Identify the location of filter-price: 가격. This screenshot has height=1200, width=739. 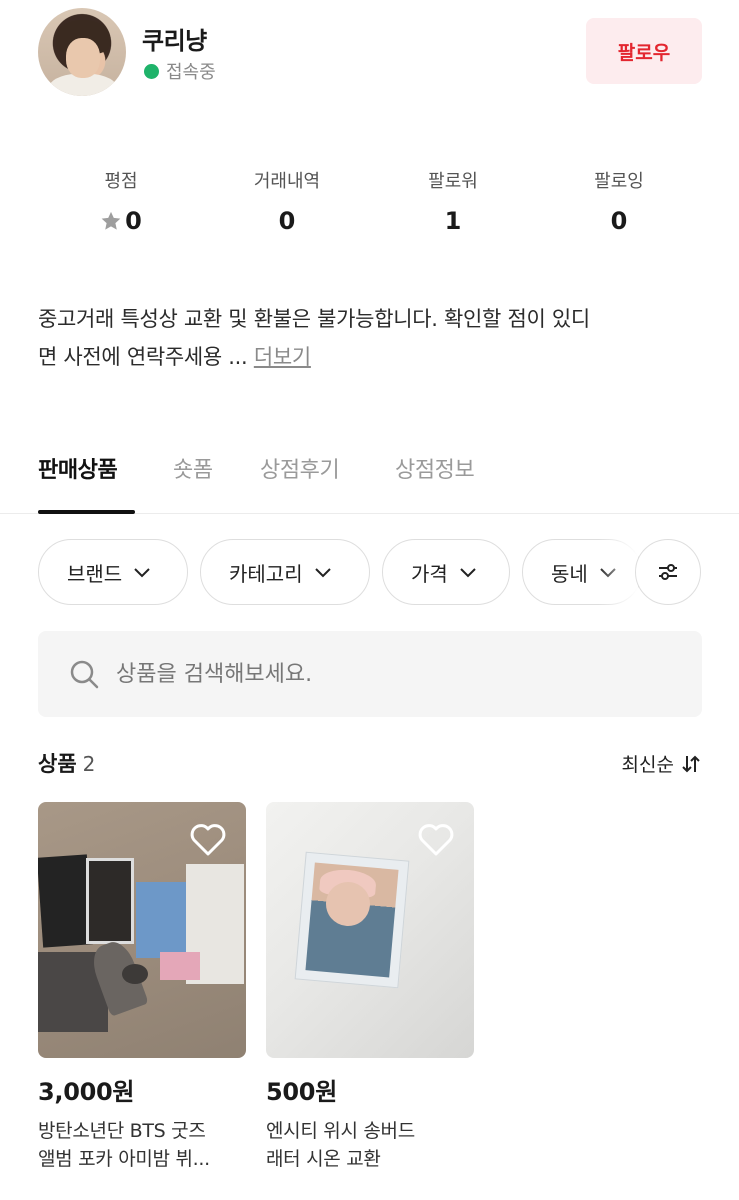
(446, 572).